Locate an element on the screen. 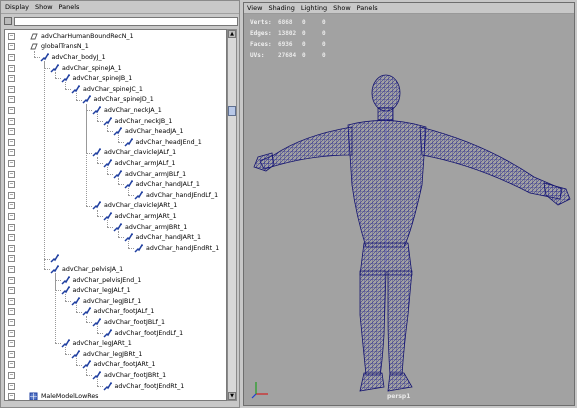 This screenshot has width=577, height=408. outliner-row: − advChar_armJARt_1 is located at coordinates (115, 216).